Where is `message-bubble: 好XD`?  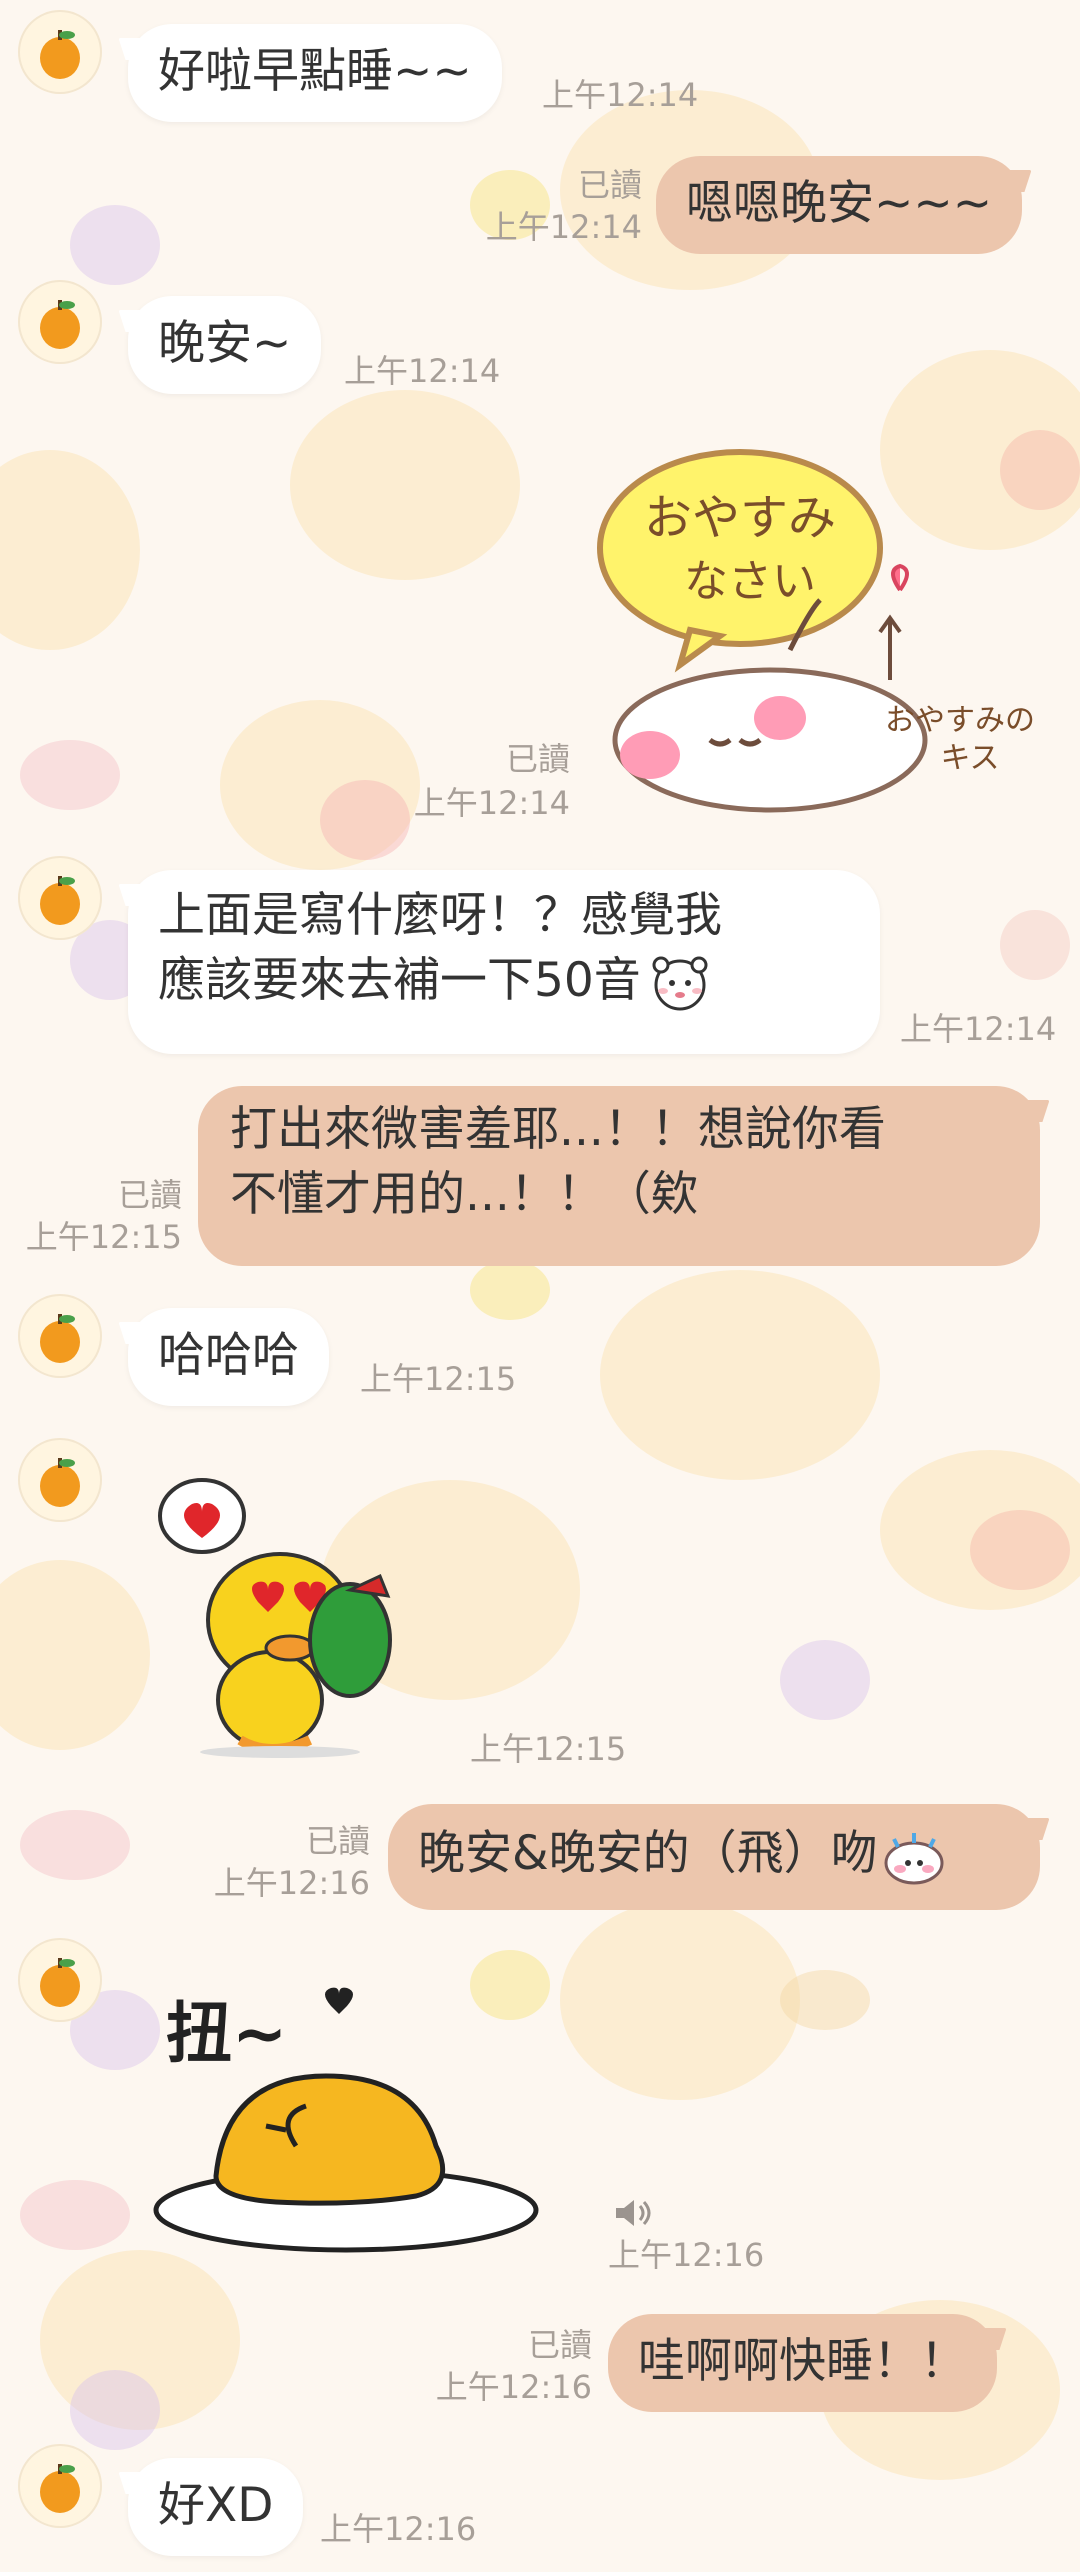
message-bubble: 好XD is located at coordinates (216, 2507).